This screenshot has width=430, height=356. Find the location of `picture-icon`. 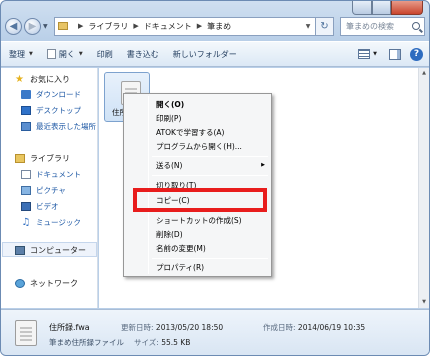

picture-icon is located at coordinates (26, 190).